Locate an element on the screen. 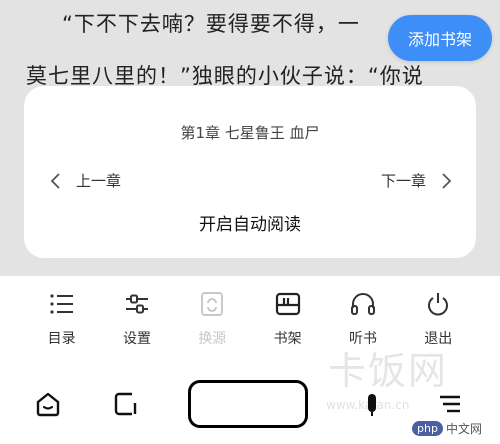 The height and width of the screenshot is (444, 500). tabs-icon is located at coordinates (126, 404).